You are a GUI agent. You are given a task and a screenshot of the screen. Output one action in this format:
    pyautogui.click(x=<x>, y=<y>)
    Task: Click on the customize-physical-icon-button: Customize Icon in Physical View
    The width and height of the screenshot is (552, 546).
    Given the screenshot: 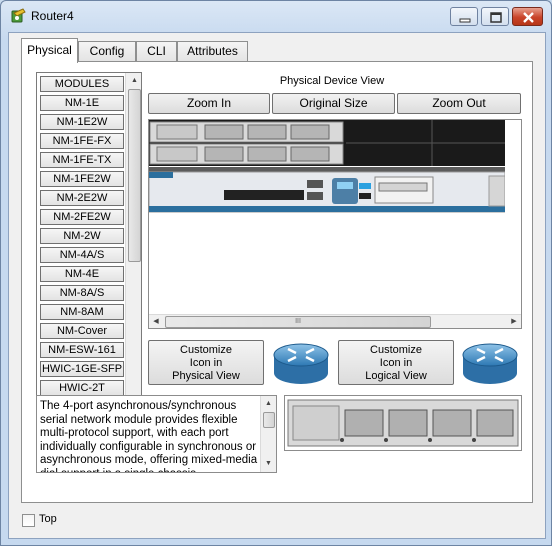 What is the action you would take?
    pyautogui.click(x=206, y=362)
    